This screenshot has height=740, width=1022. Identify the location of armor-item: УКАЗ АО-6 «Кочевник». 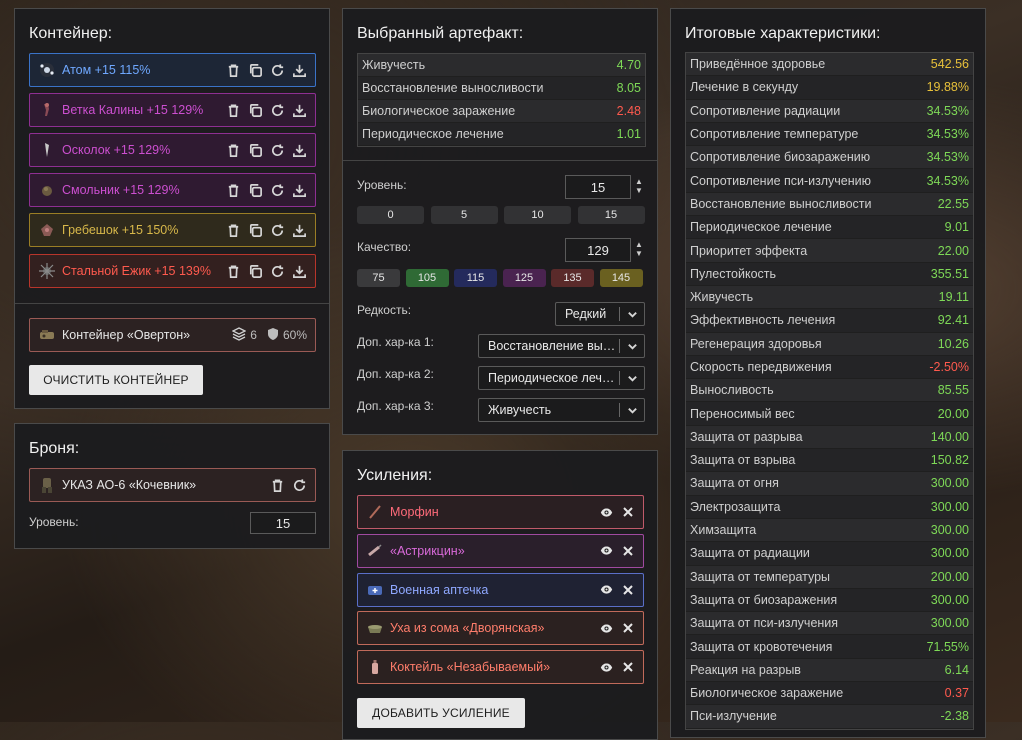
(172, 485).